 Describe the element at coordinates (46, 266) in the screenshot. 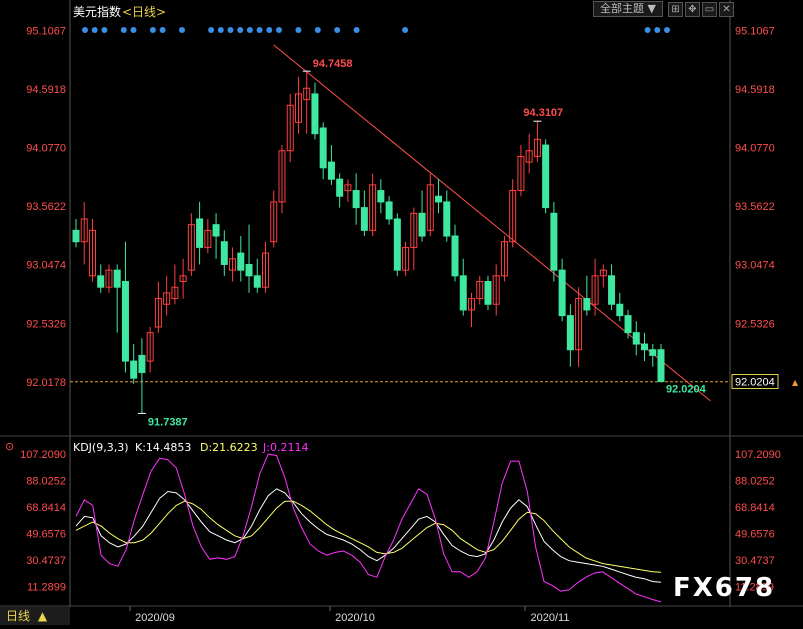

I see `price-tick-left: 93.0474` at that location.